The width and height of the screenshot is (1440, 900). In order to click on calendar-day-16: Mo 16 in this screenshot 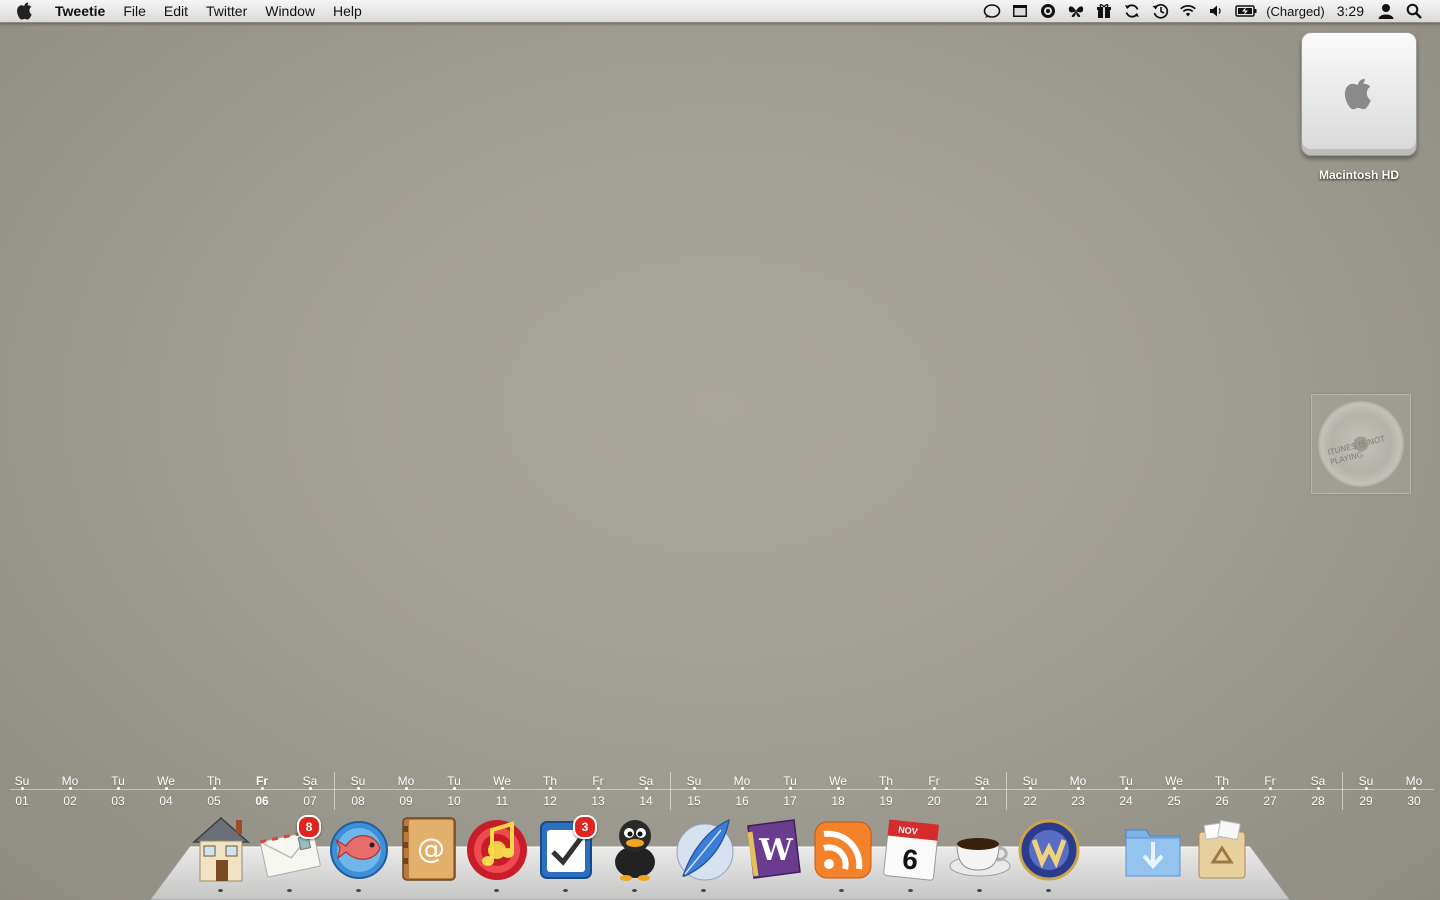, I will do `click(742, 790)`.